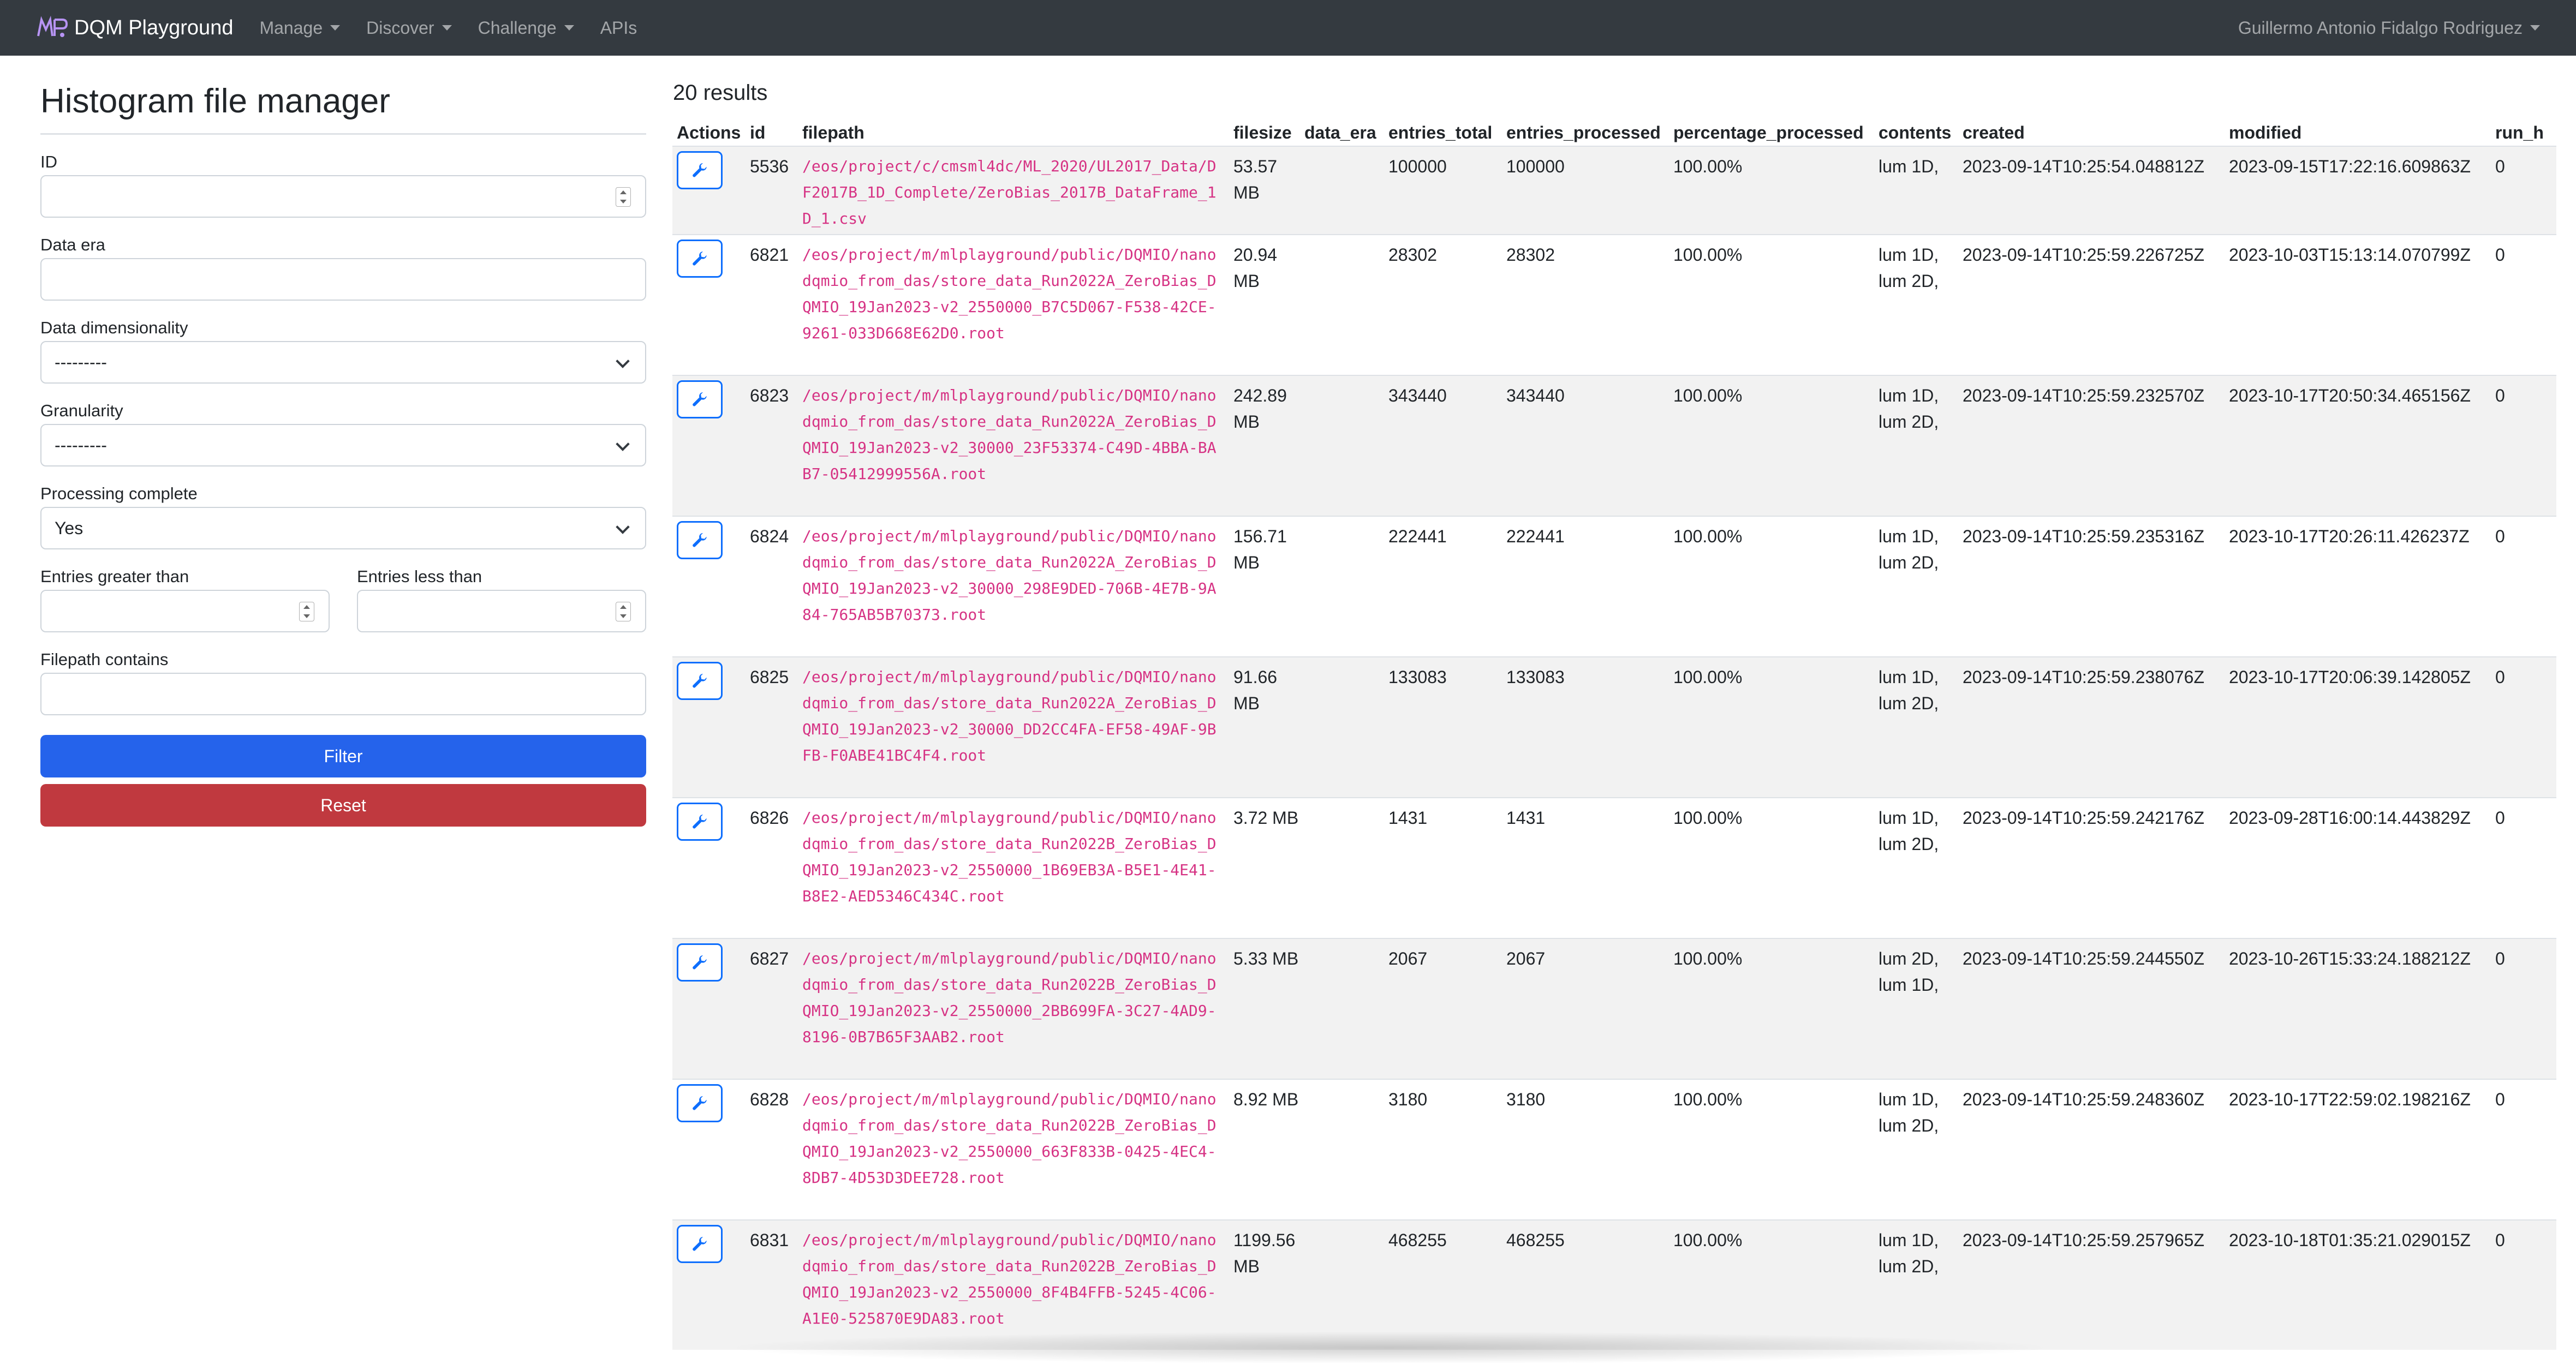 Image resolution: width=2576 pixels, height=1364 pixels. I want to click on entries-lt-group: Entries less than, so click(501, 590).